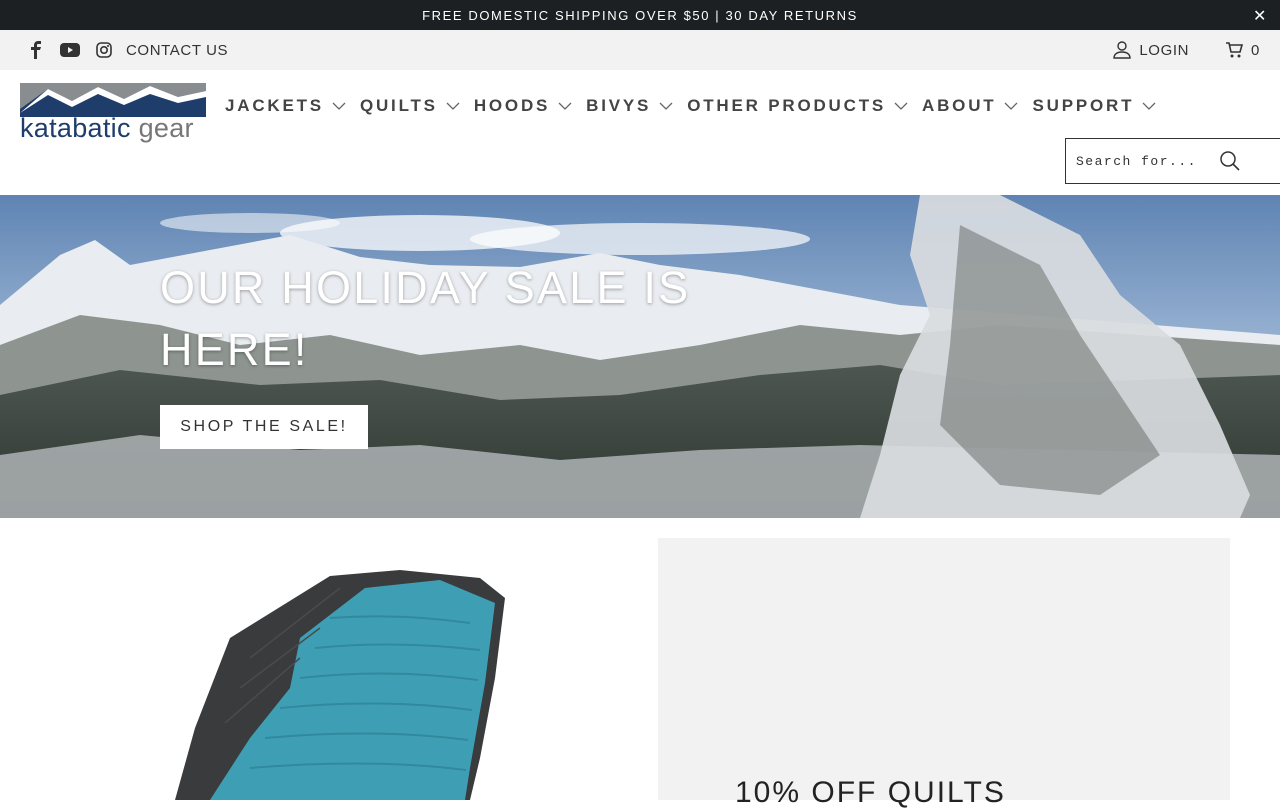 This screenshot has width=1280, height=810. I want to click on nav-label: QUILTS, so click(398, 105).